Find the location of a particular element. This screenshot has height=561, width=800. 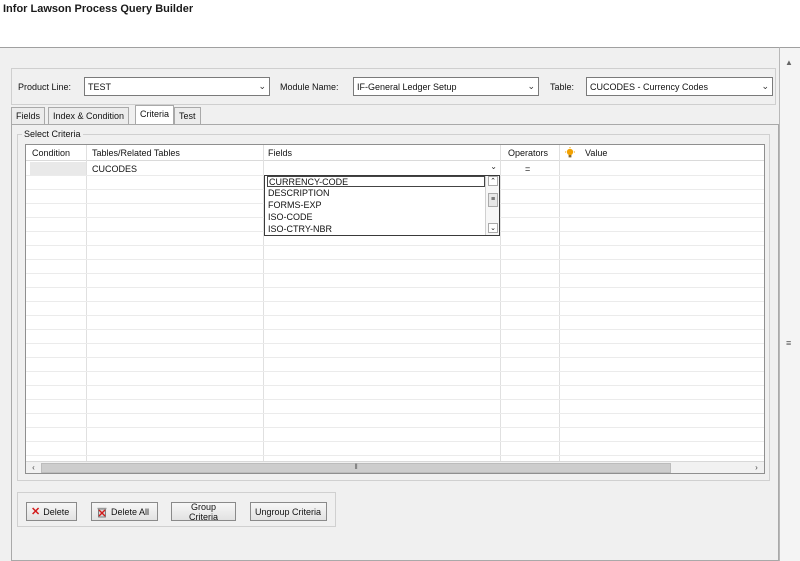

table-select: CUCODES - Currency Codes ⌄ is located at coordinates (679, 86).